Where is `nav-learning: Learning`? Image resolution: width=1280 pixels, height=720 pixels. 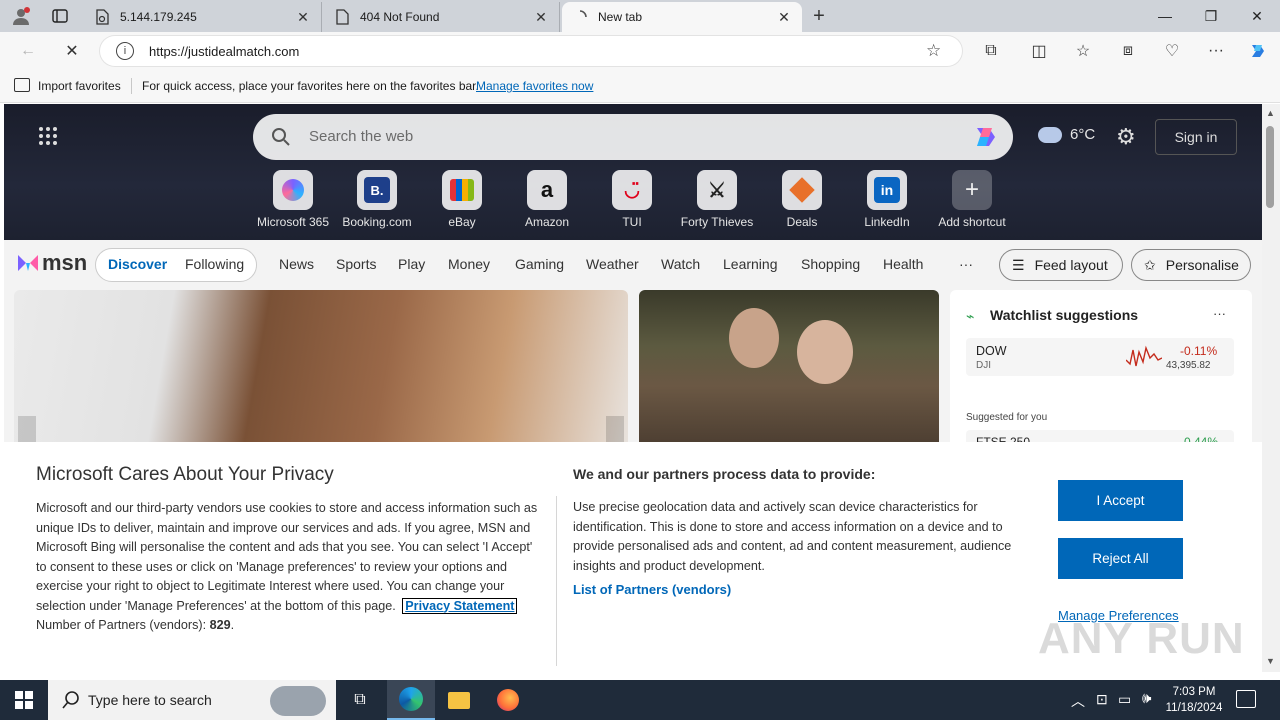
nav-learning: Learning is located at coordinates (750, 264).